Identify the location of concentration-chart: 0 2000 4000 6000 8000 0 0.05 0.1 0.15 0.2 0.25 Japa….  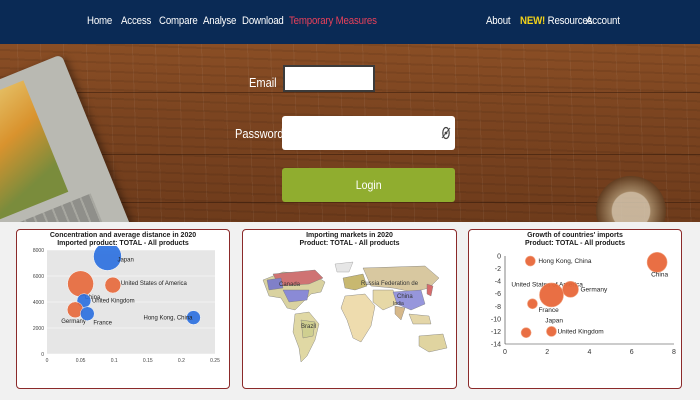
(126, 305).